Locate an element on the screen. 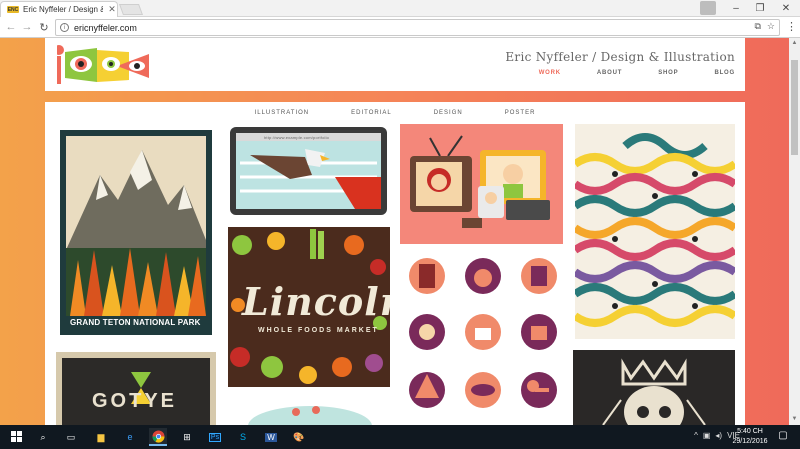  tab-close-icon: ✕ is located at coordinates (112, 9).